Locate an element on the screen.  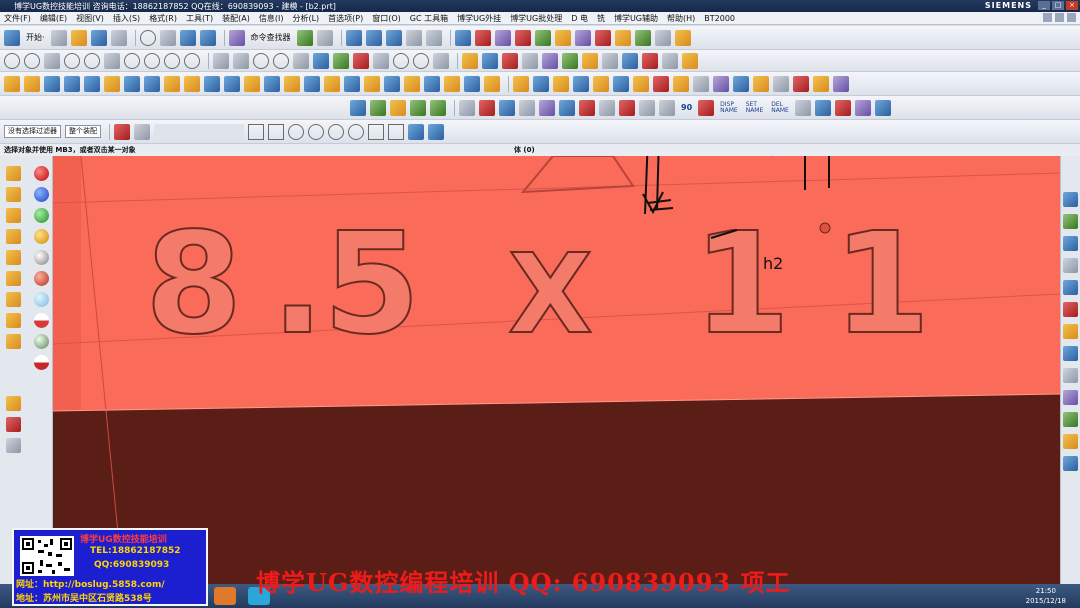
synchronous-icon is located at coordinates (621, 83).